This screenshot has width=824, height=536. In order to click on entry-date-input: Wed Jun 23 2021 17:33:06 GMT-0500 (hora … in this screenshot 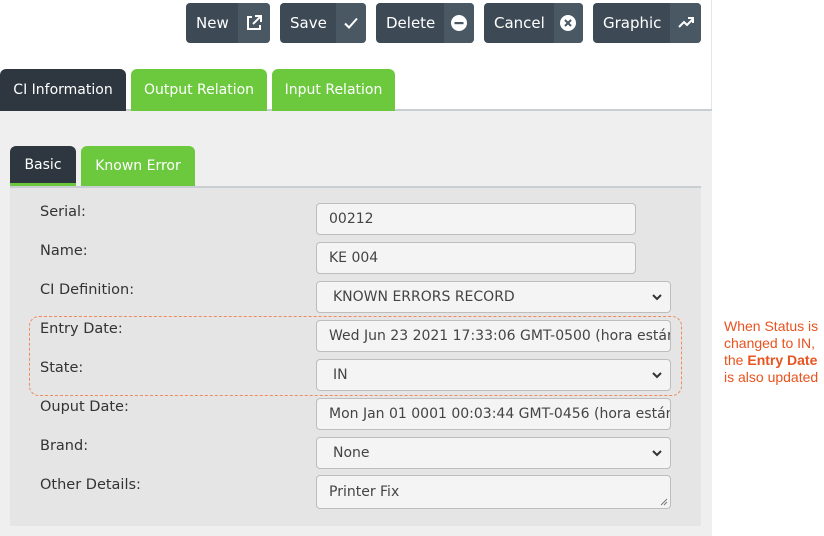, I will do `click(493, 336)`.